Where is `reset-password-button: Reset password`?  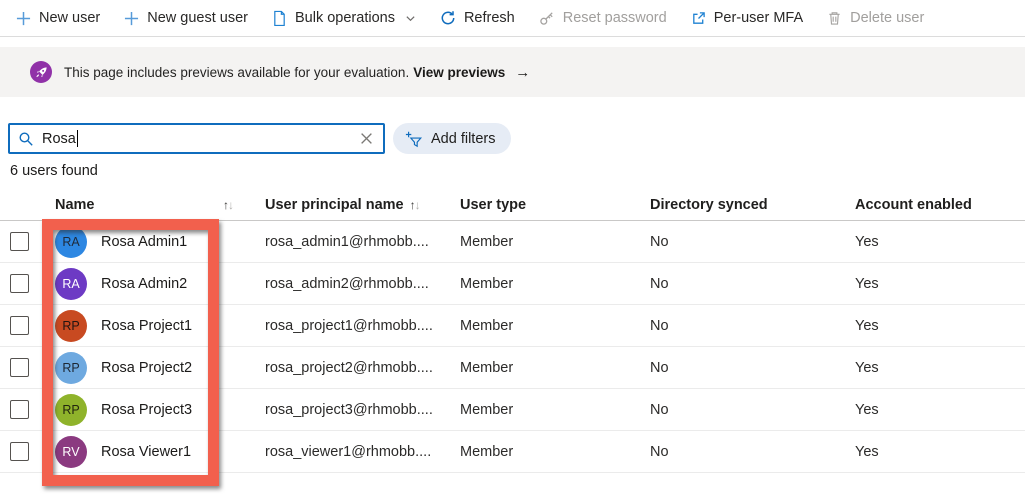
reset-password-button: Reset password is located at coordinates (603, 18).